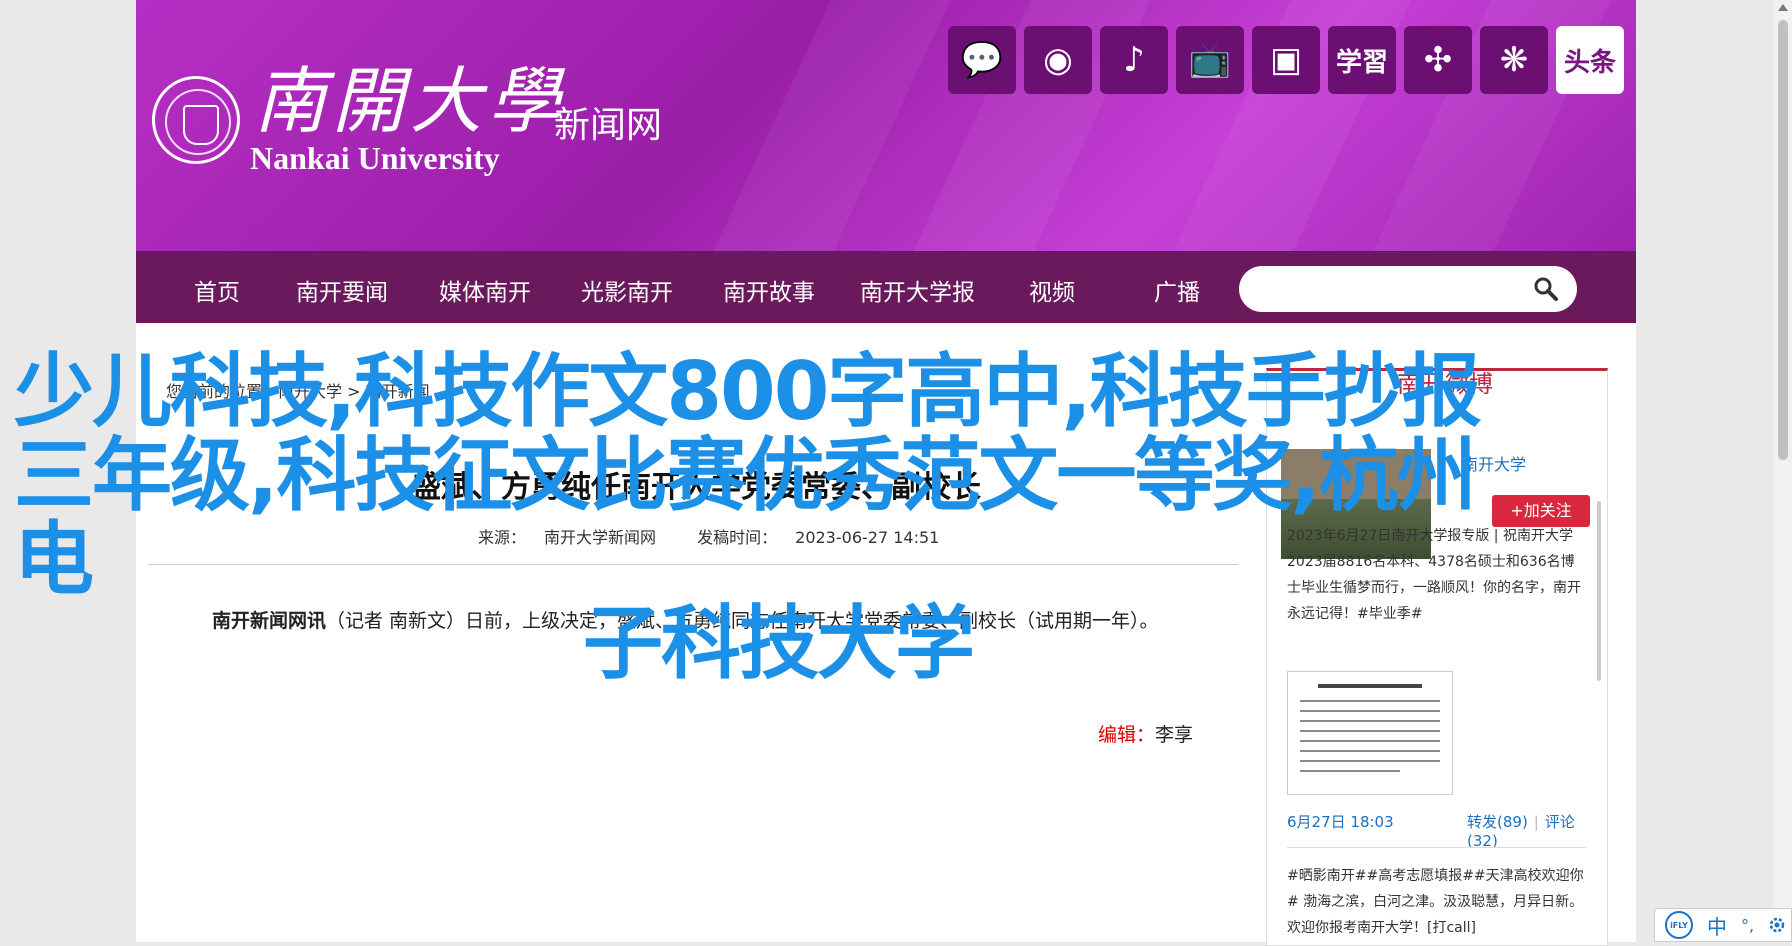 This screenshot has width=1792, height=946. What do you see at coordinates (1717, 925) in the screenshot?
I see `ime-mode: 中` at bounding box center [1717, 925].